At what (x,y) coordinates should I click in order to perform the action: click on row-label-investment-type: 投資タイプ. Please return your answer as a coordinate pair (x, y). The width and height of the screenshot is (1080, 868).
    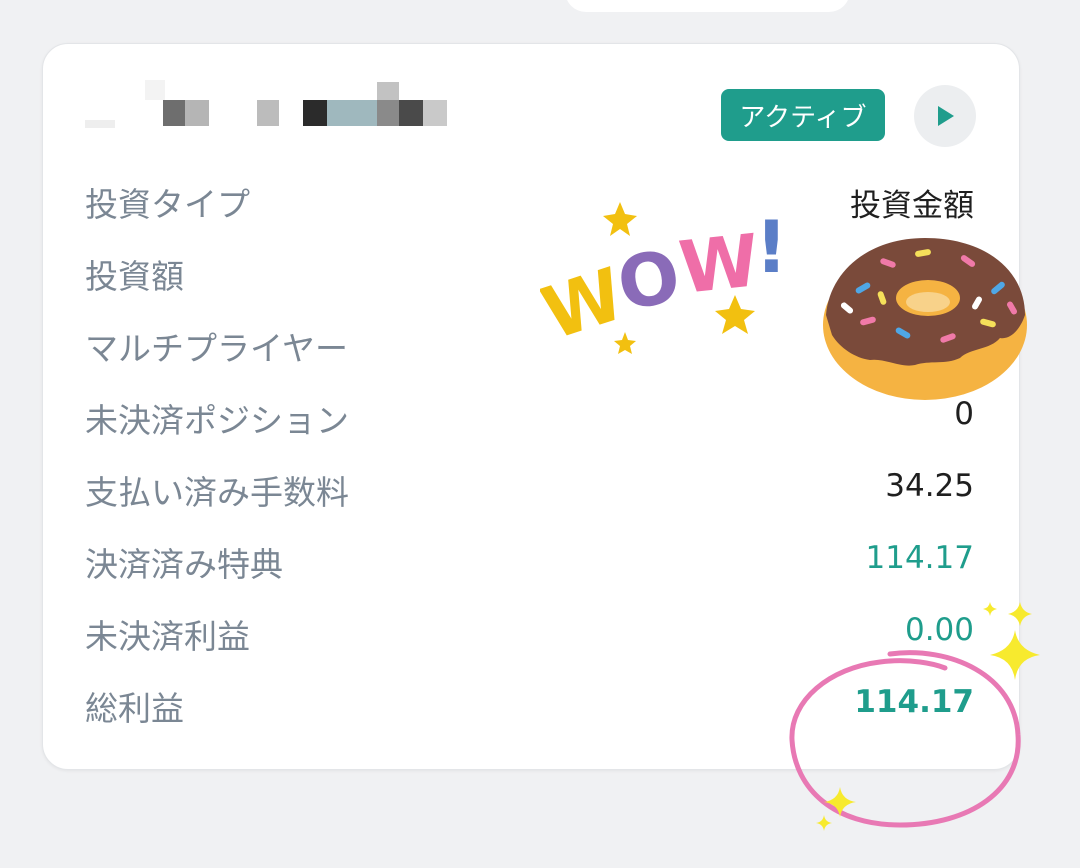
    Looking at the image, I should click on (167, 204).